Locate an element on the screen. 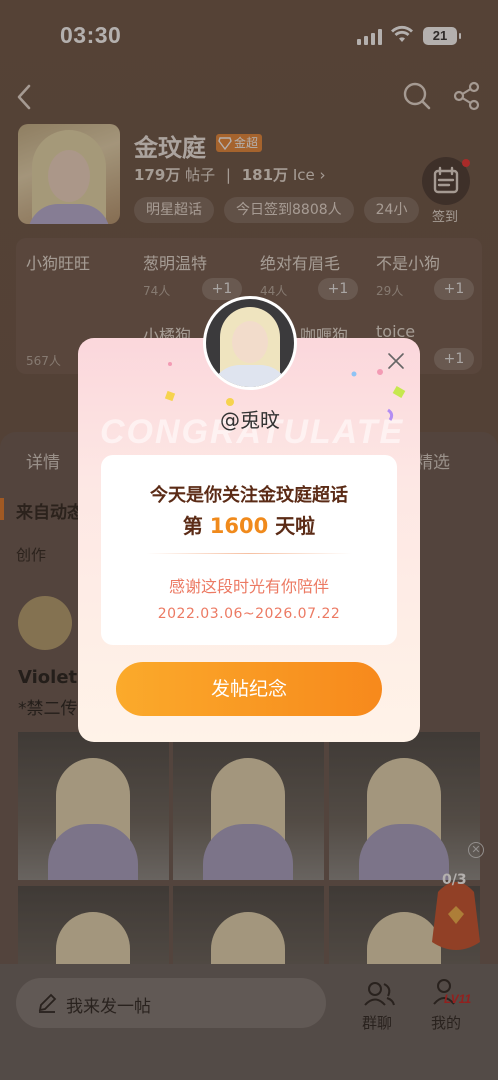 The image size is (498, 1080). modal-close-icon is located at coordinates (396, 361).